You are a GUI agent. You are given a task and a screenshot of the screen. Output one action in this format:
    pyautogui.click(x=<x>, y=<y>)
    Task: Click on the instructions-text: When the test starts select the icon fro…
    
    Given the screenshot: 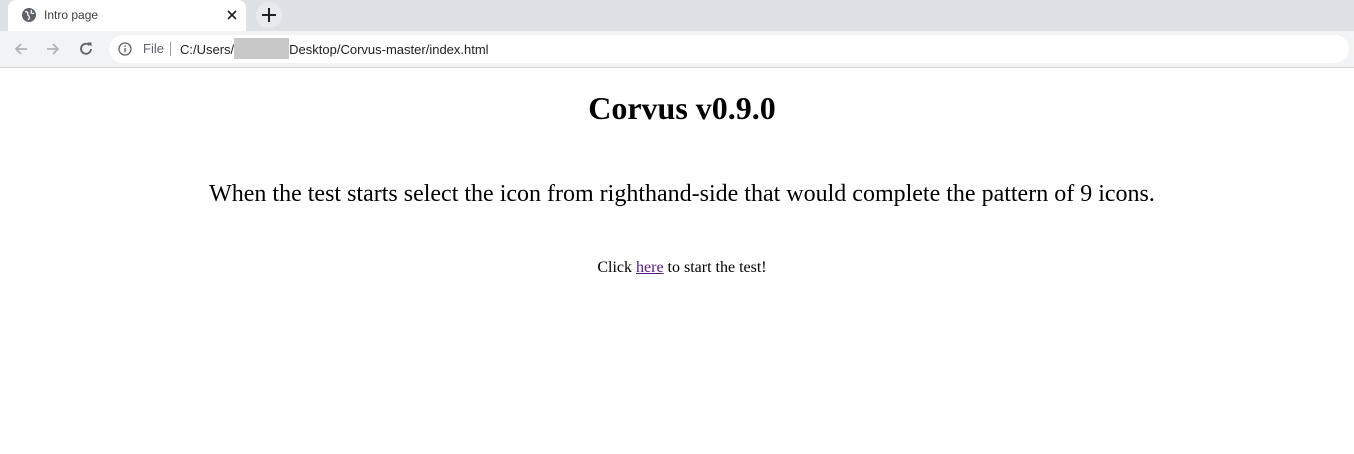 What is the action you would take?
    pyautogui.click(x=682, y=194)
    